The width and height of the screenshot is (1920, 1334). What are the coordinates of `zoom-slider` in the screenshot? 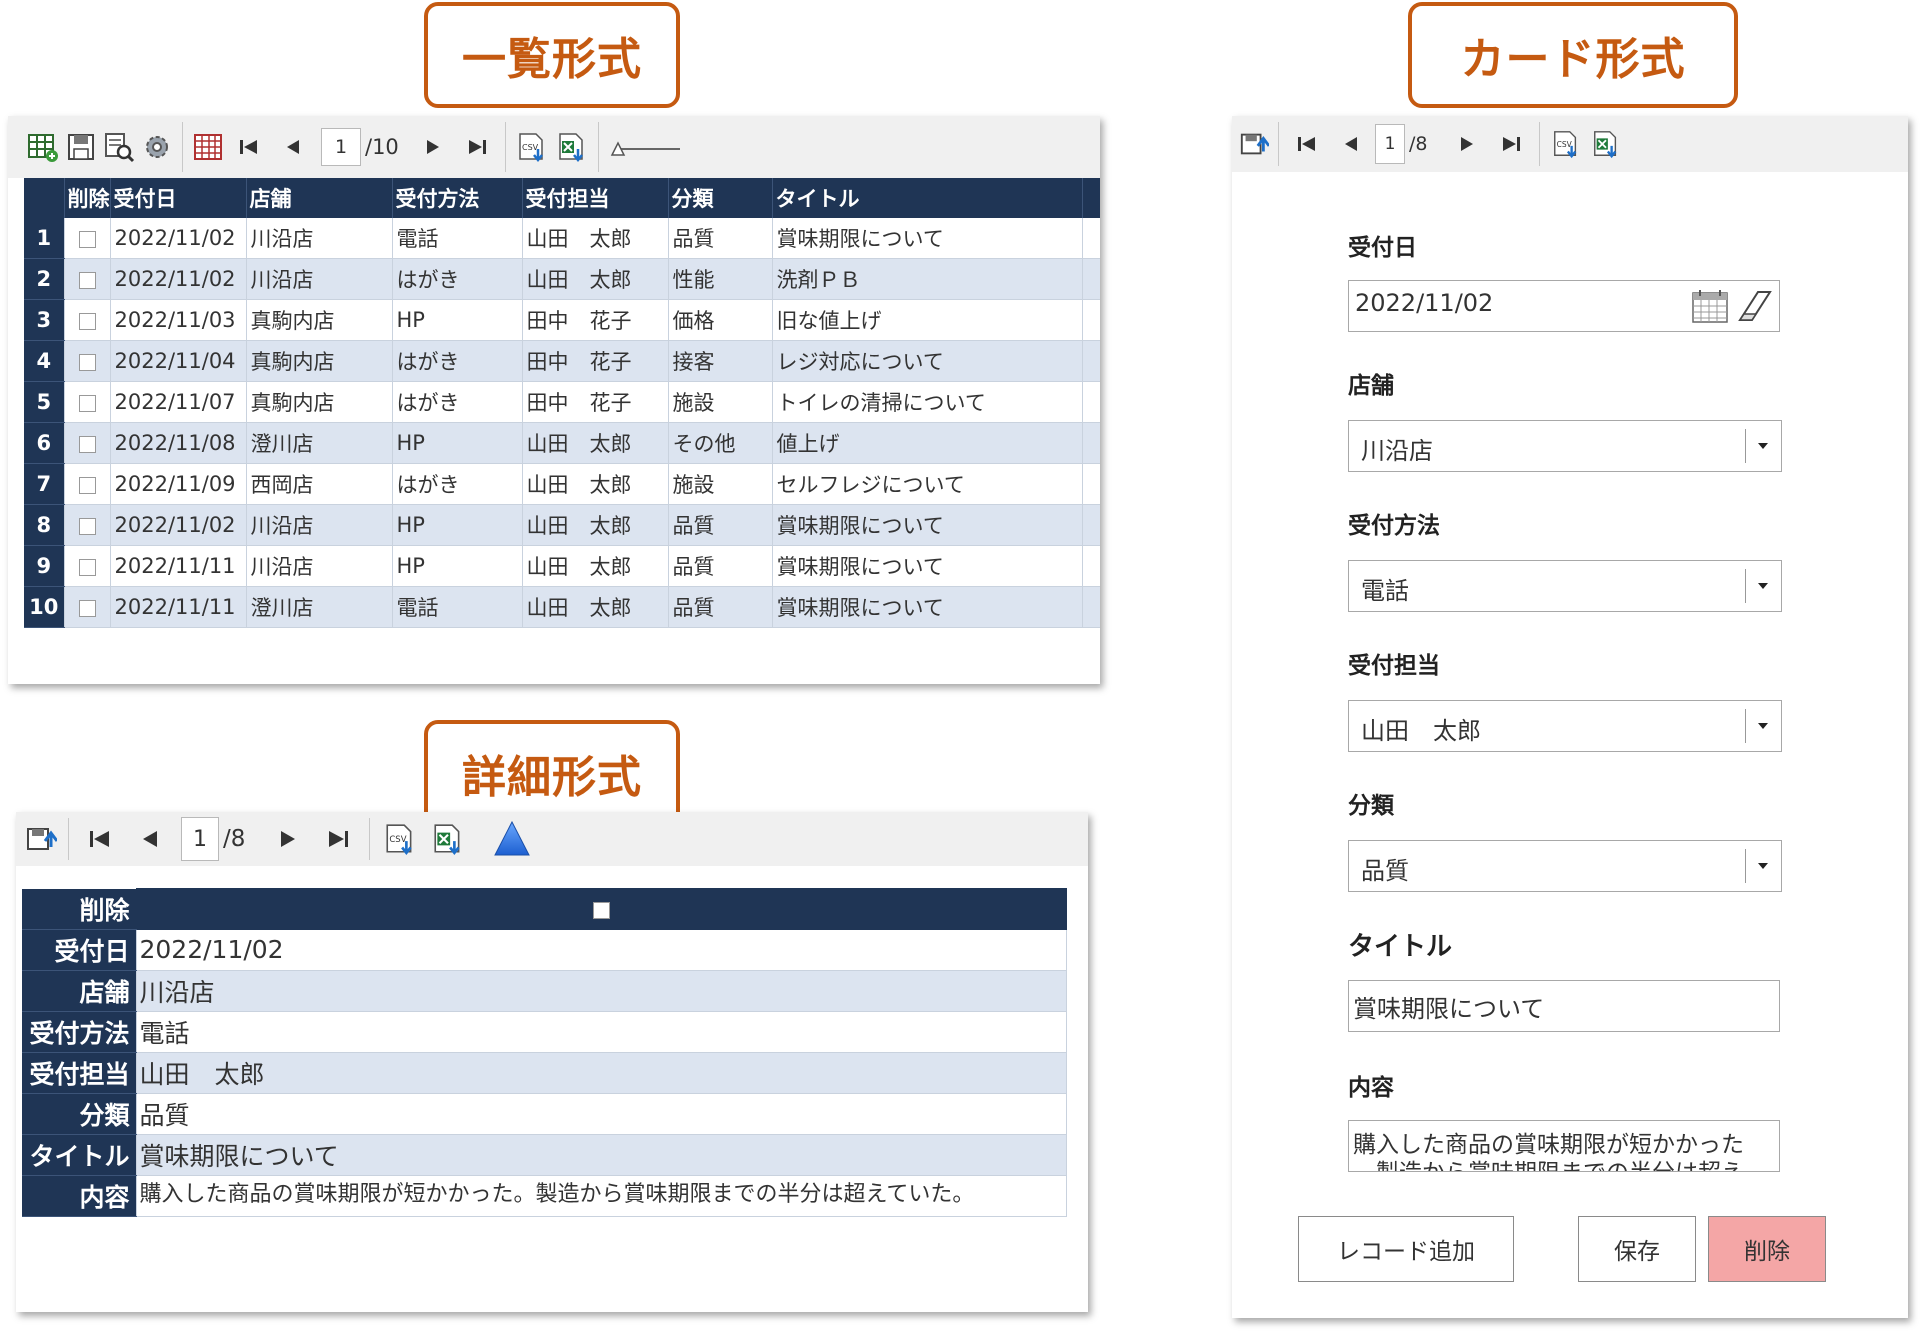 It's located at (645, 147).